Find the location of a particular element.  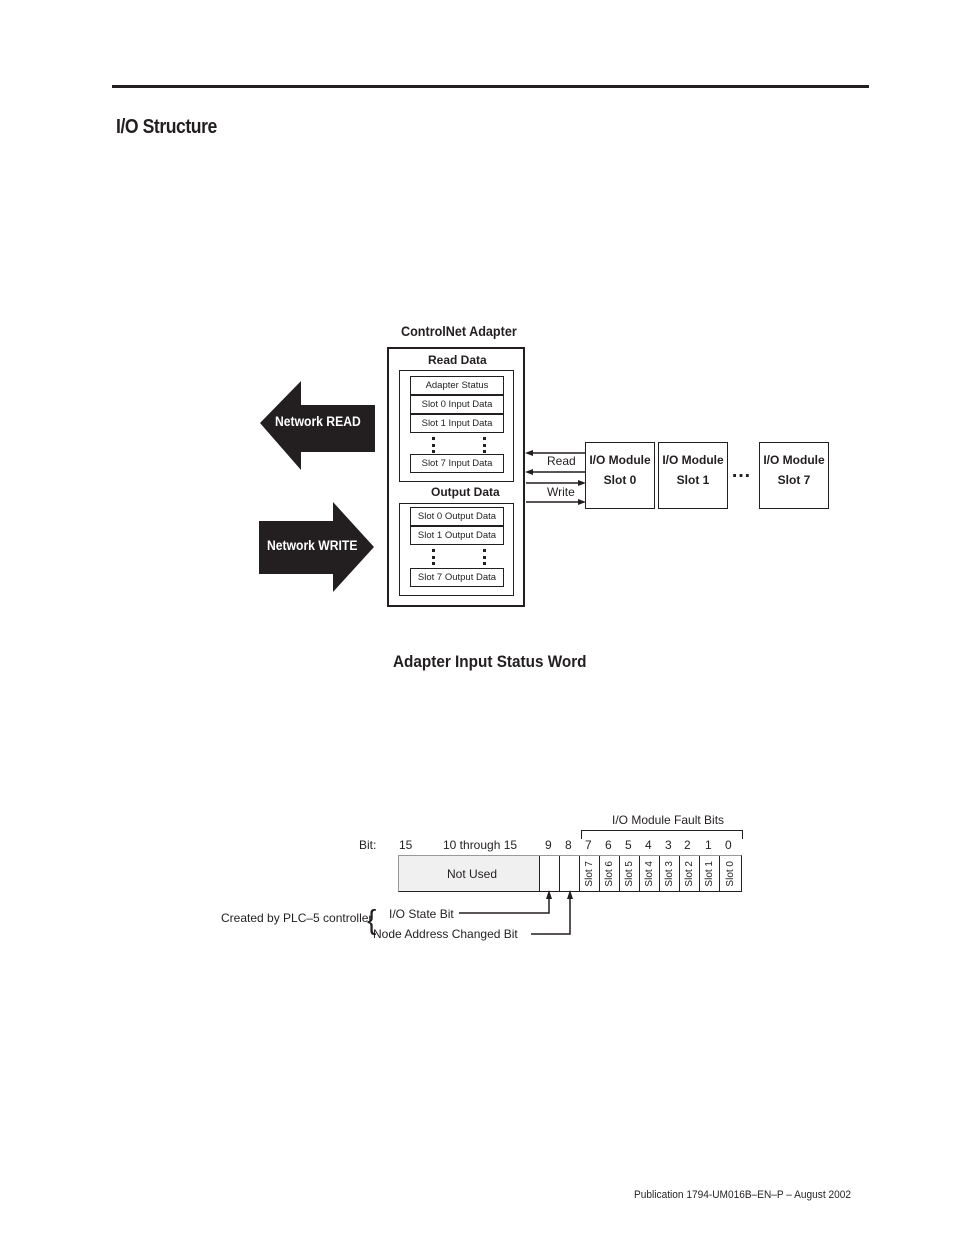

fault-bits-label: I/O Module Fault Bits is located at coordinates (668, 820).